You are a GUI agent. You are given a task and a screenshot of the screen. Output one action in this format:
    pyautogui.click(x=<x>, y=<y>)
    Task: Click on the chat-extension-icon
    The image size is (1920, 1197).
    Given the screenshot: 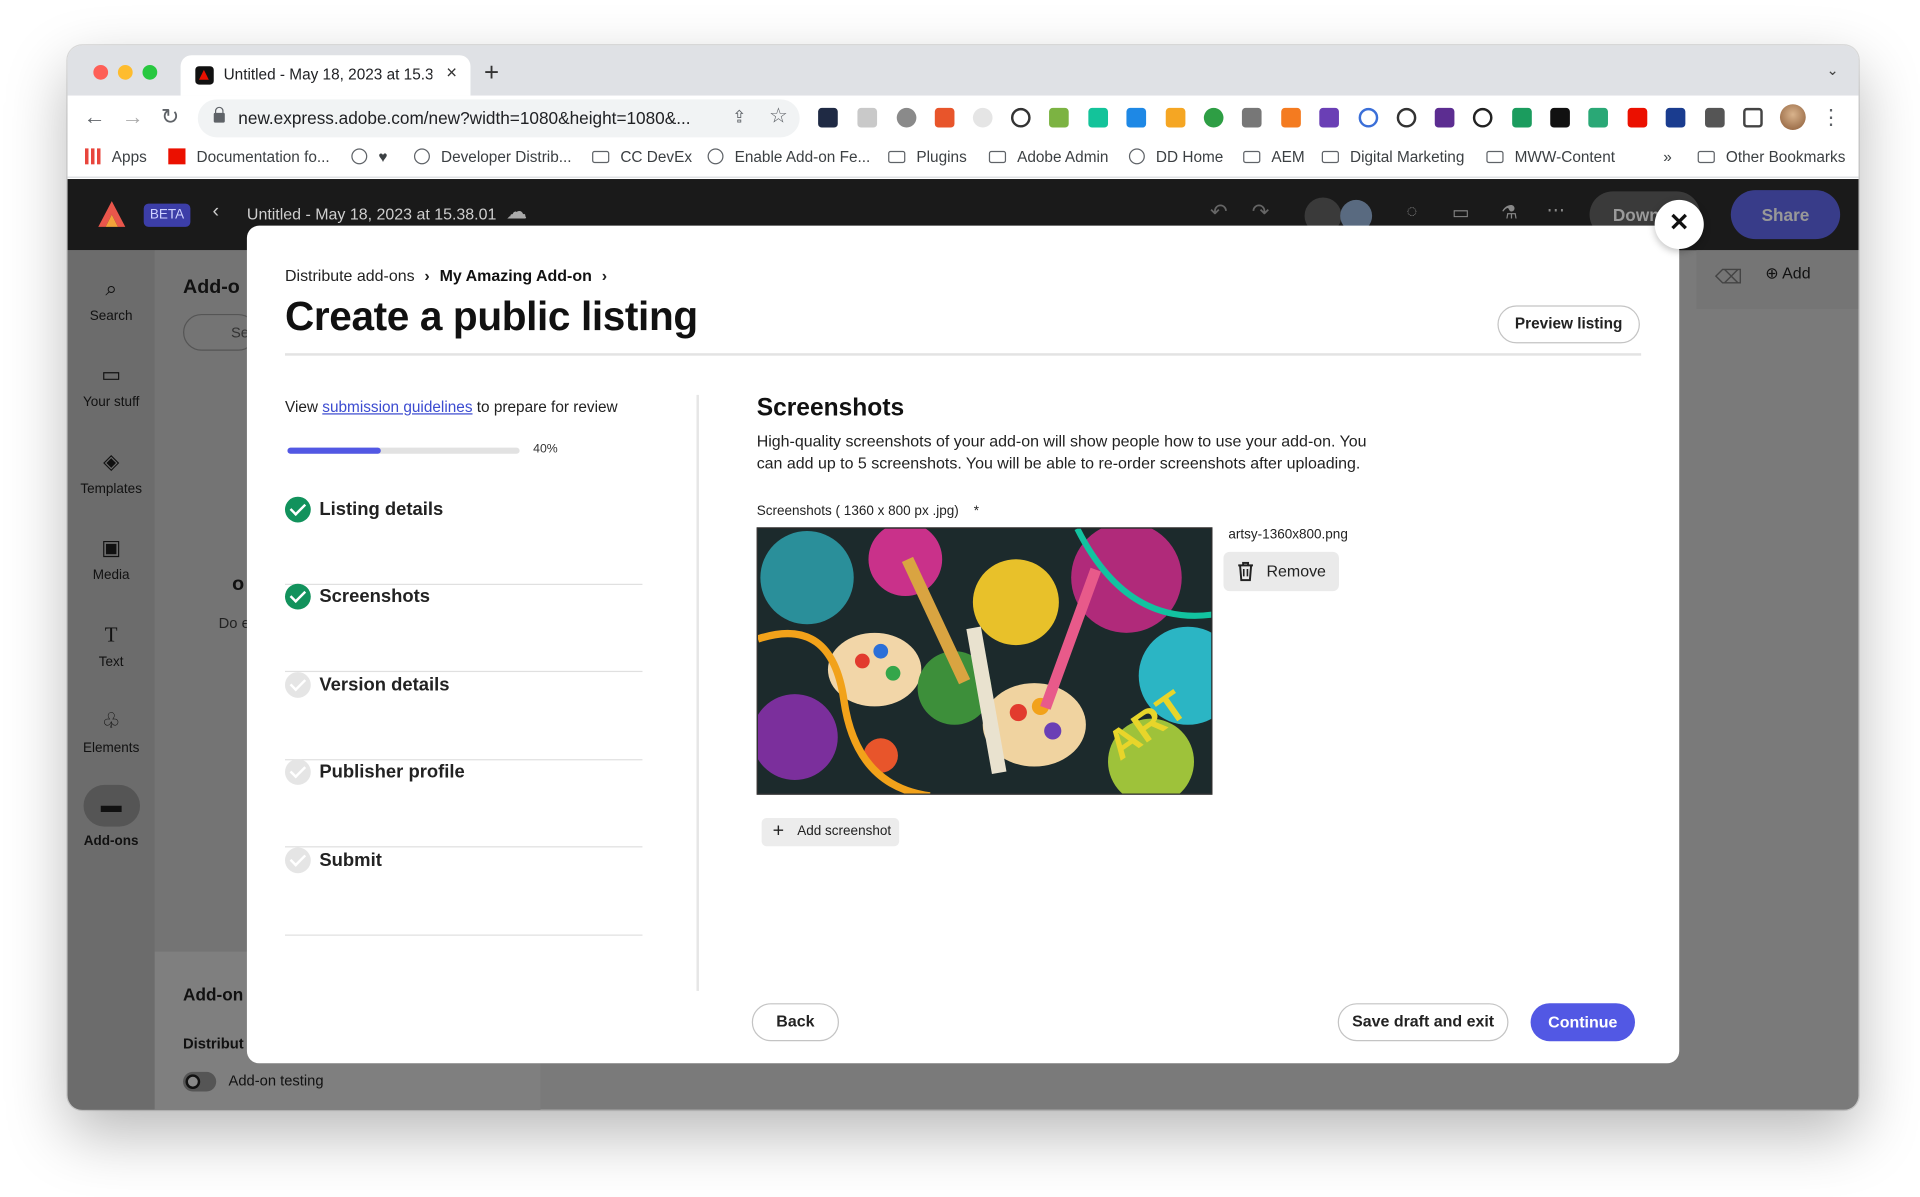 What is the action you would take?
    pyautogui.click(x=906, y=117)
    